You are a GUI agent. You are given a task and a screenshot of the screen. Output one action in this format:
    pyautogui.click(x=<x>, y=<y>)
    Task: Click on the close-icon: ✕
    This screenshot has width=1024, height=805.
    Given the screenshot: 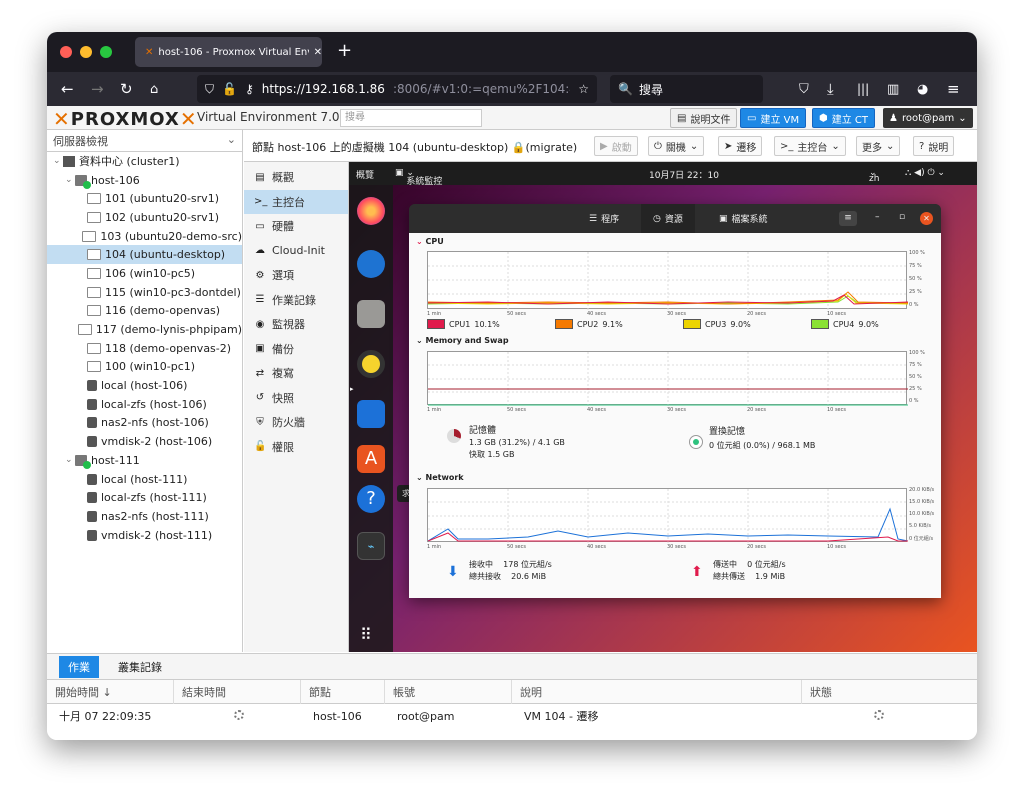 What is the action you would take?
    pyautogui.click(x=926, y=218)
    